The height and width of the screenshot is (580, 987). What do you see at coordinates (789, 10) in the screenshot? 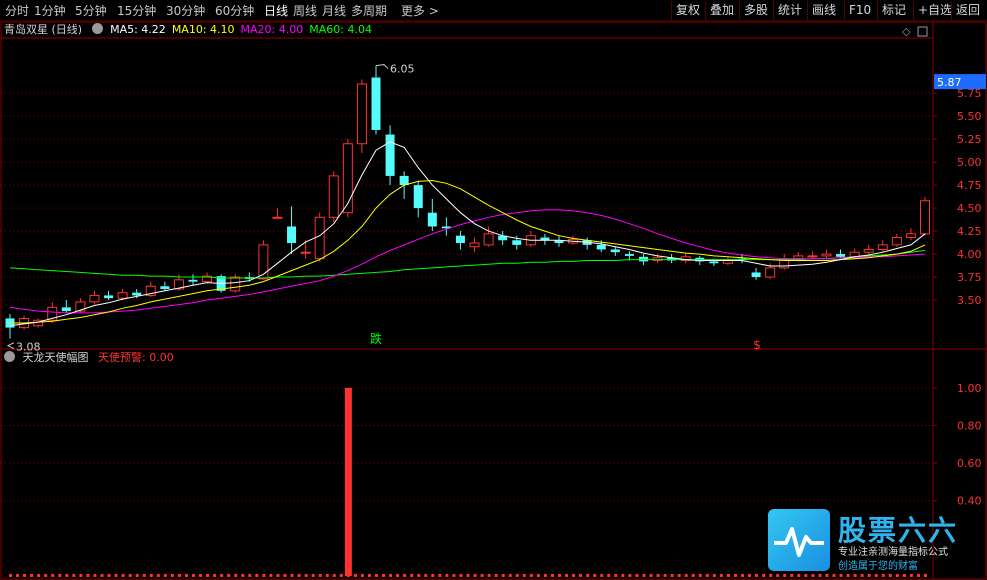
I see `toolbar-button-3: 统计` at bounding box center [789, 10].